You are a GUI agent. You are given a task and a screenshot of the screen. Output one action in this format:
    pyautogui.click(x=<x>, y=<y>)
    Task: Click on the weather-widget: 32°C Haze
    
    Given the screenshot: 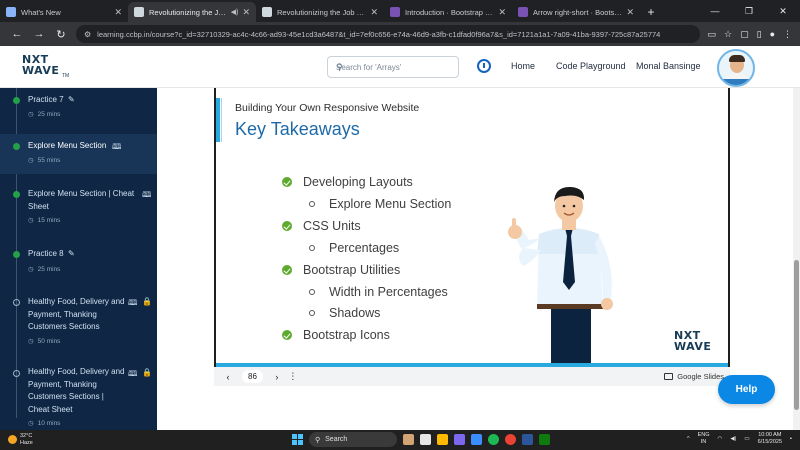 What is the action you would take?
    pyautogui.click(x=20, y=439)
    